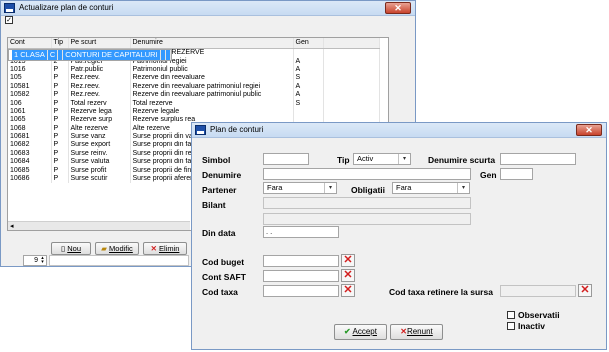 The height and width of the screenshot is (352, 609). I want to click on cod-buget-input, so click(301, 261).